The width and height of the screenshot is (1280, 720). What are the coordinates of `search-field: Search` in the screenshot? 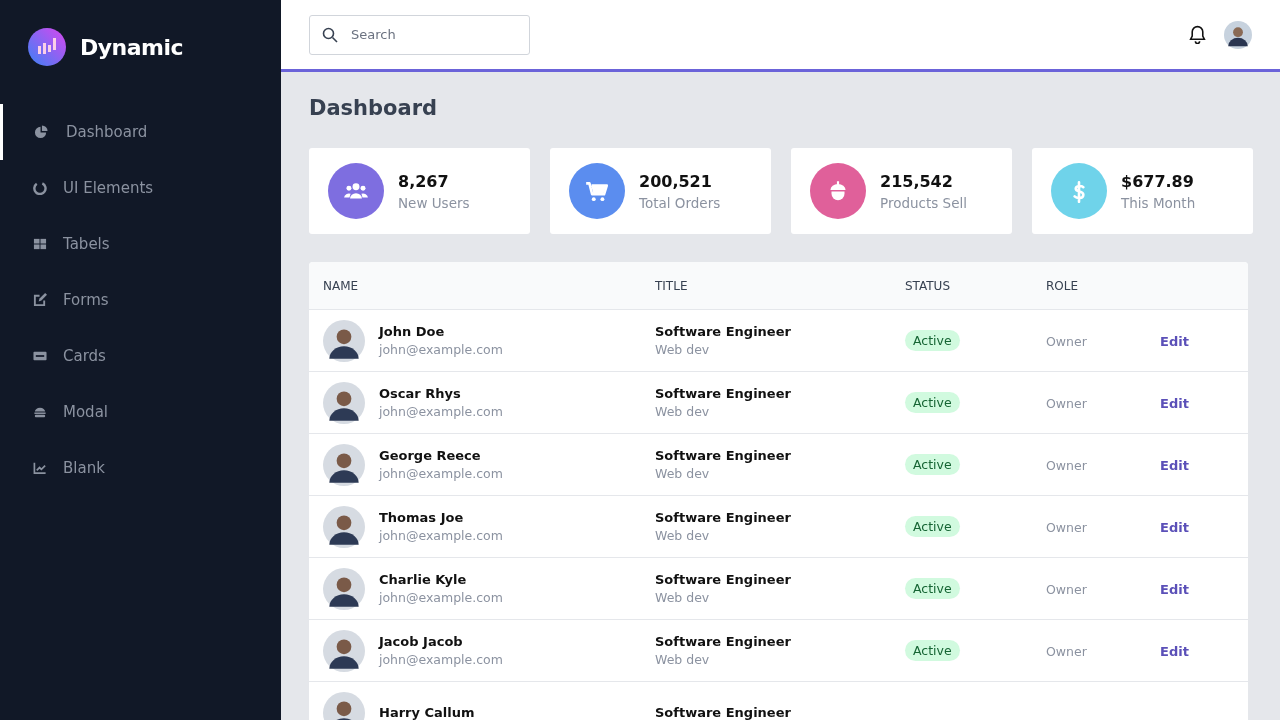 It's located at (419, 34).